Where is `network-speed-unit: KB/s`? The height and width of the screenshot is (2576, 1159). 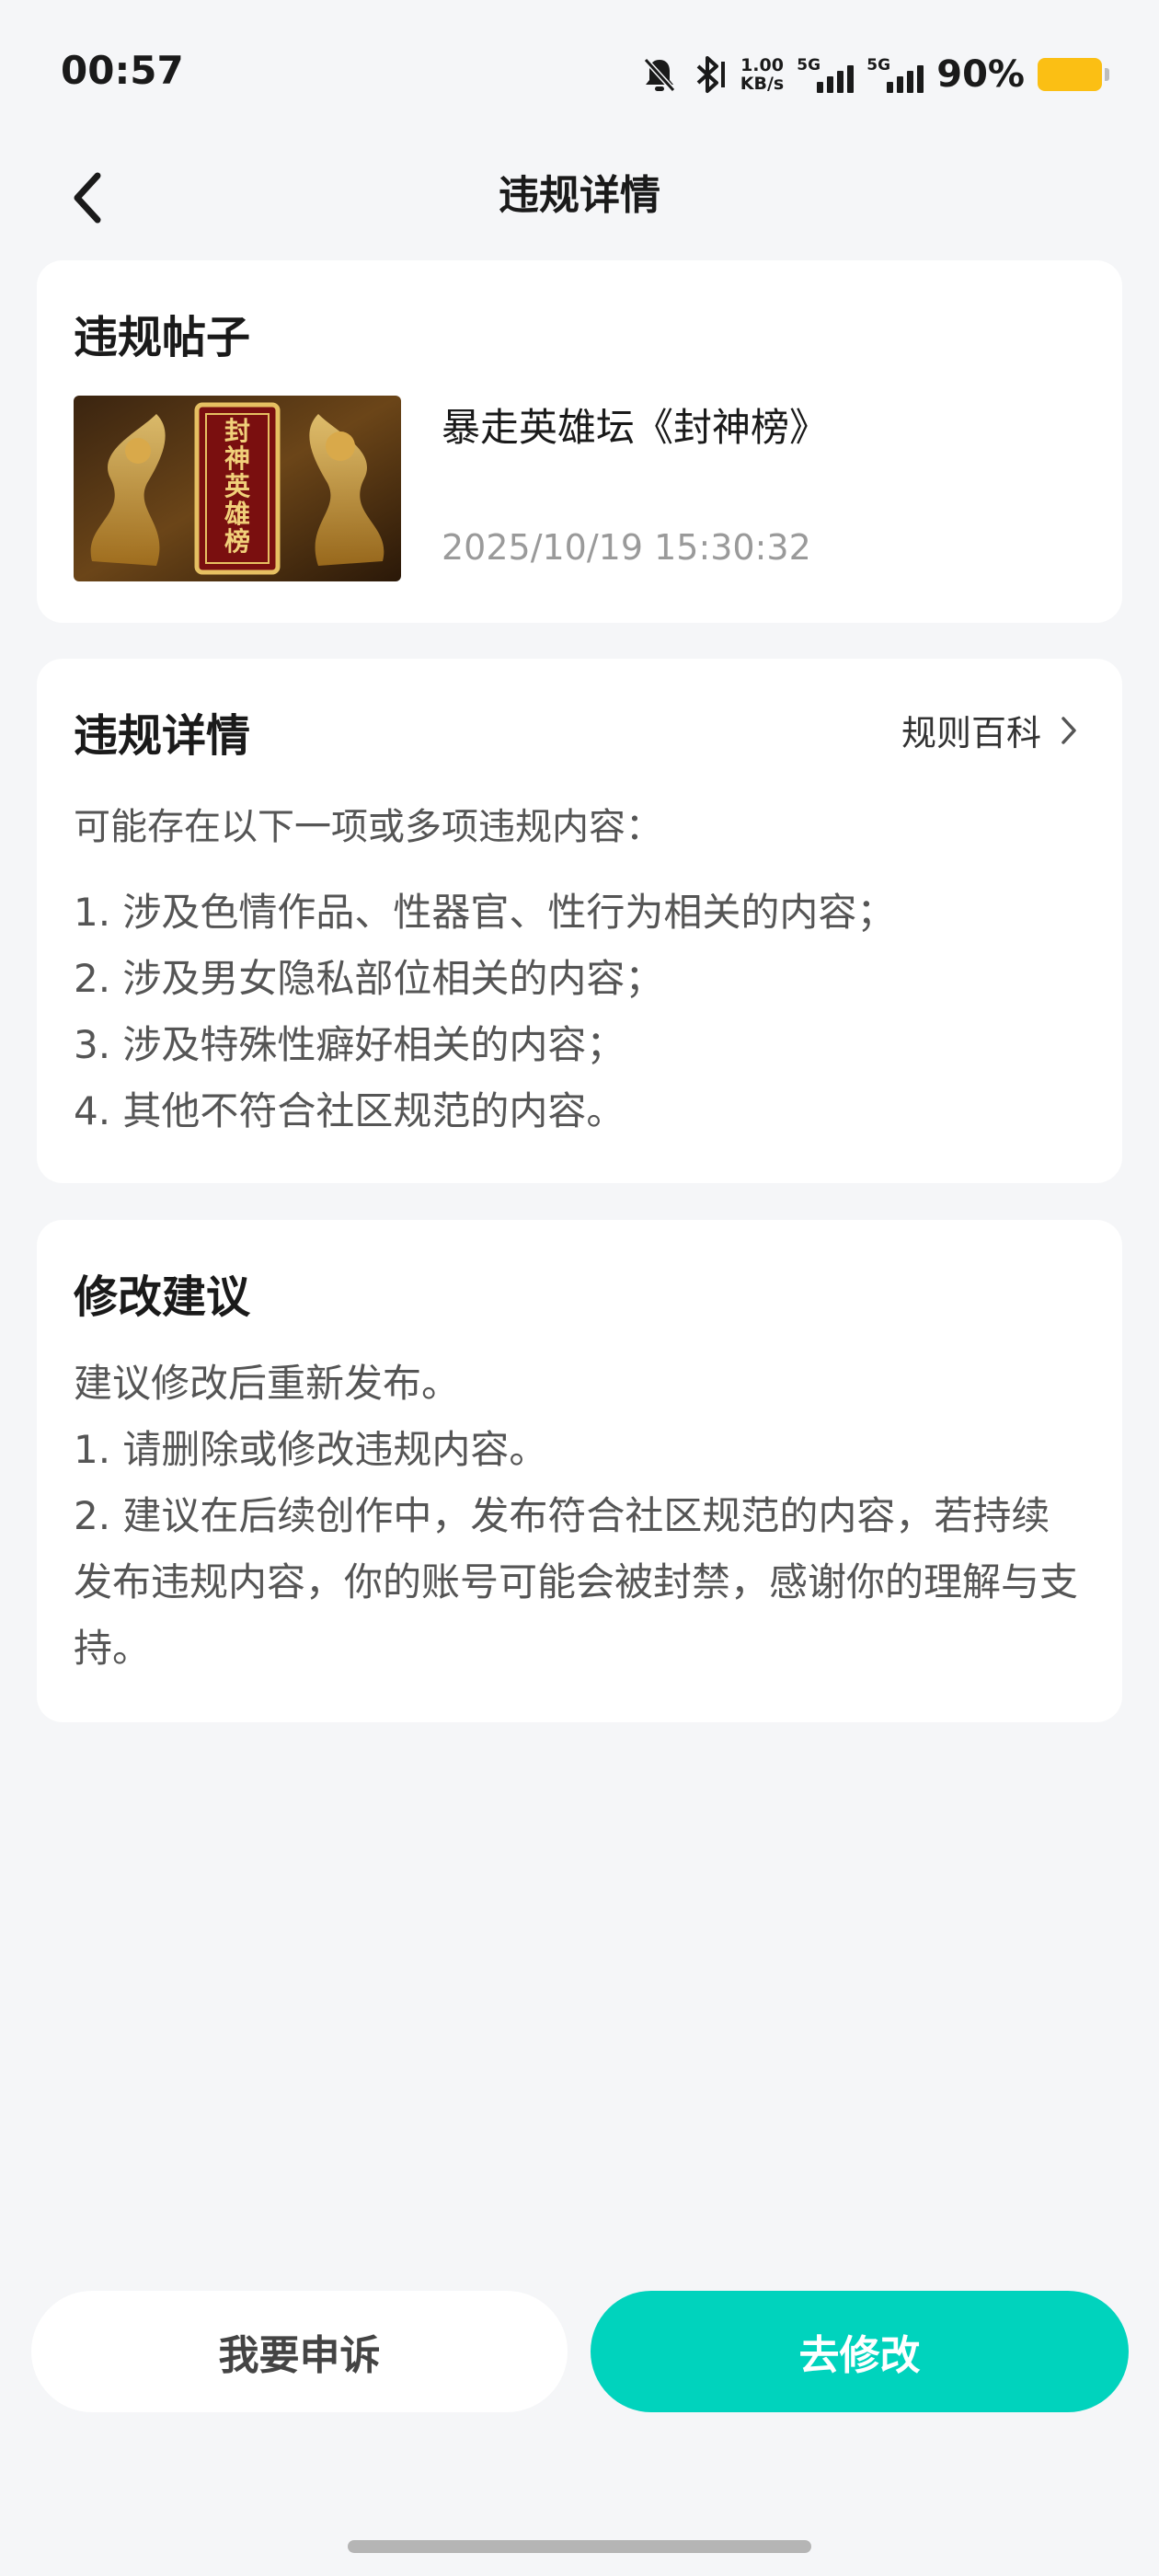 network-speed-unit: KB/s is located at coordinates (762, 84).